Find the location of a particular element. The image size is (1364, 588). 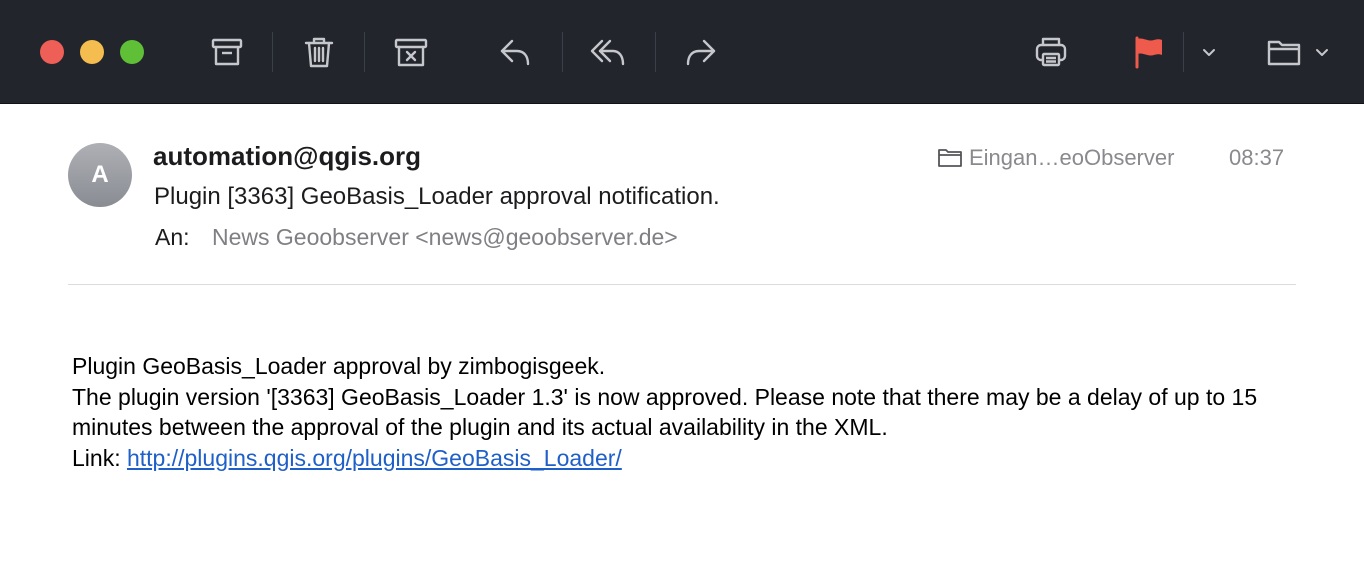

message-time: 08:37 is located at coordinates (1257, 157).